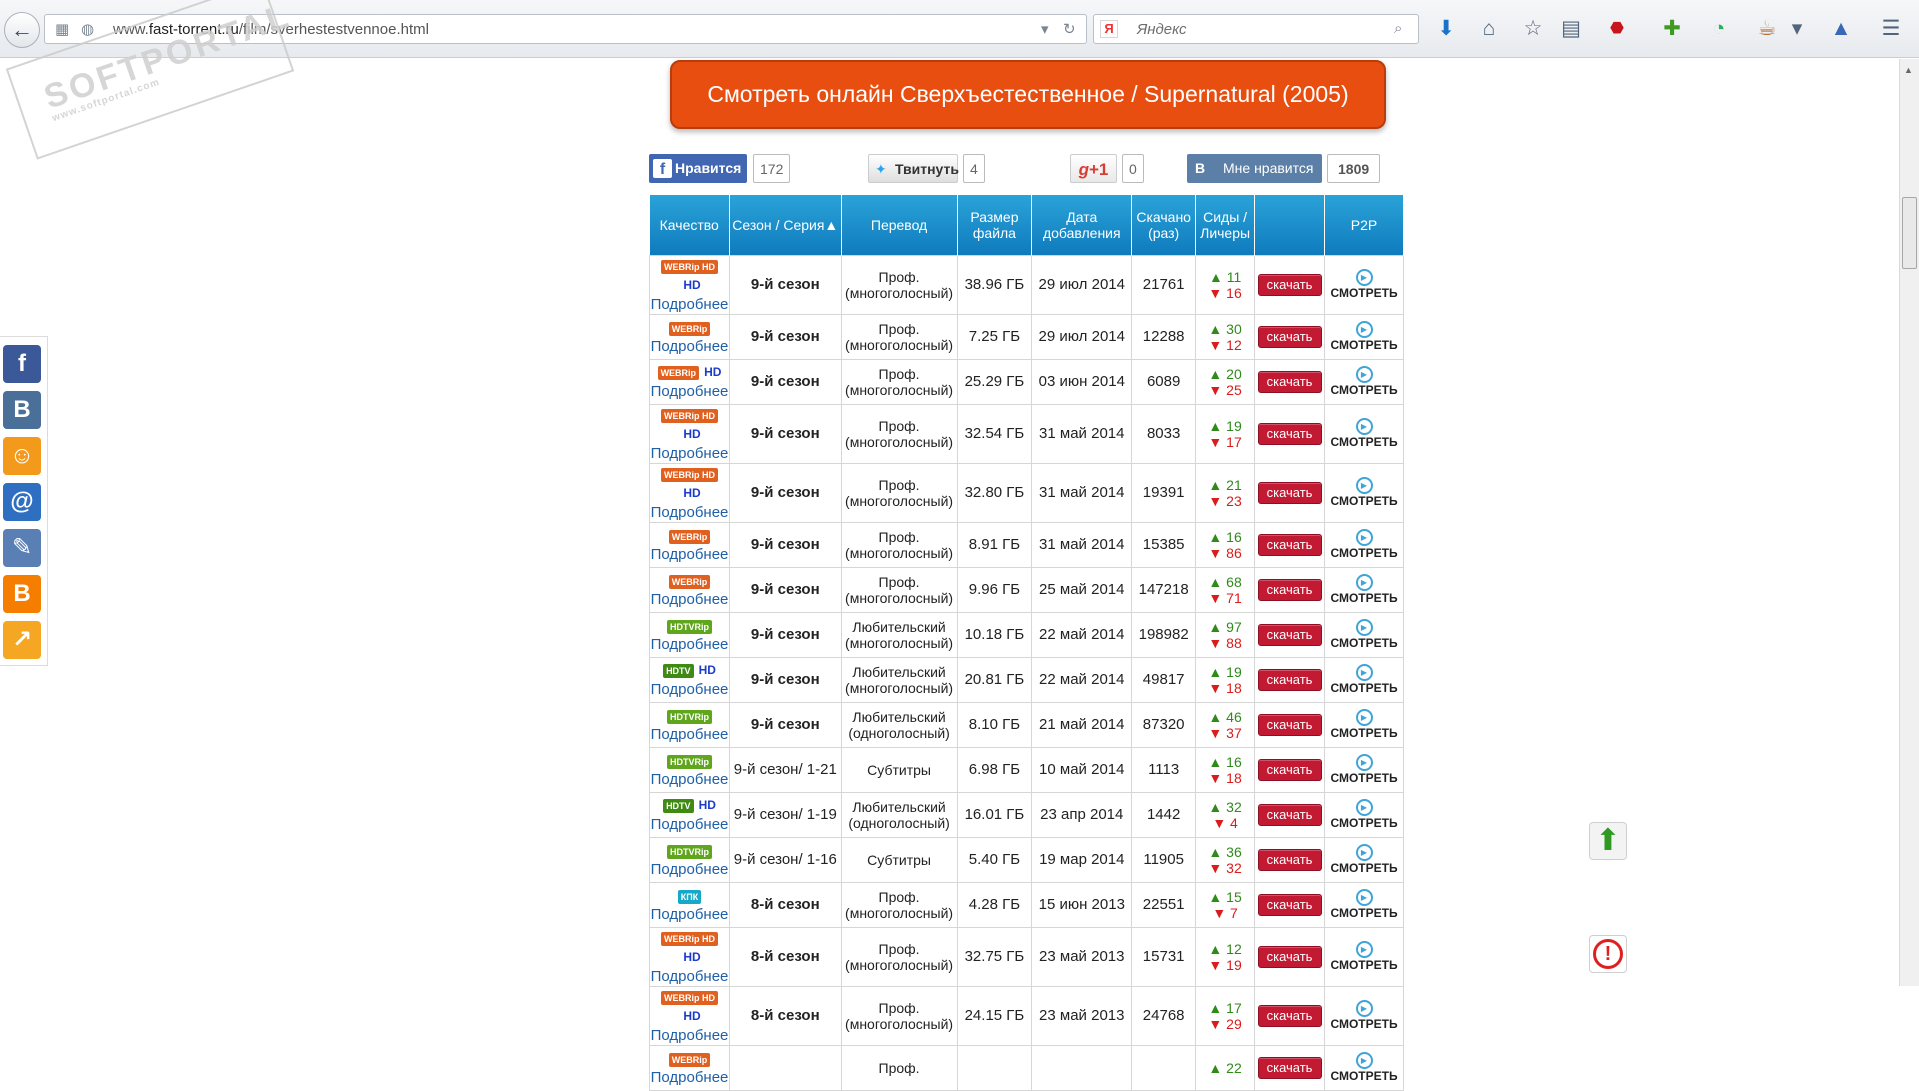 The height and width of the screenshot is (1091, 1919). Describe the element at coordinates (1909, 522) in the screenshot. I see `page-scrollbar: ▲` at that location.